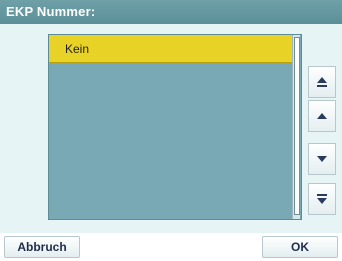 The image size is (342, 261). I want to click on first-page-button, so click(322, 82).